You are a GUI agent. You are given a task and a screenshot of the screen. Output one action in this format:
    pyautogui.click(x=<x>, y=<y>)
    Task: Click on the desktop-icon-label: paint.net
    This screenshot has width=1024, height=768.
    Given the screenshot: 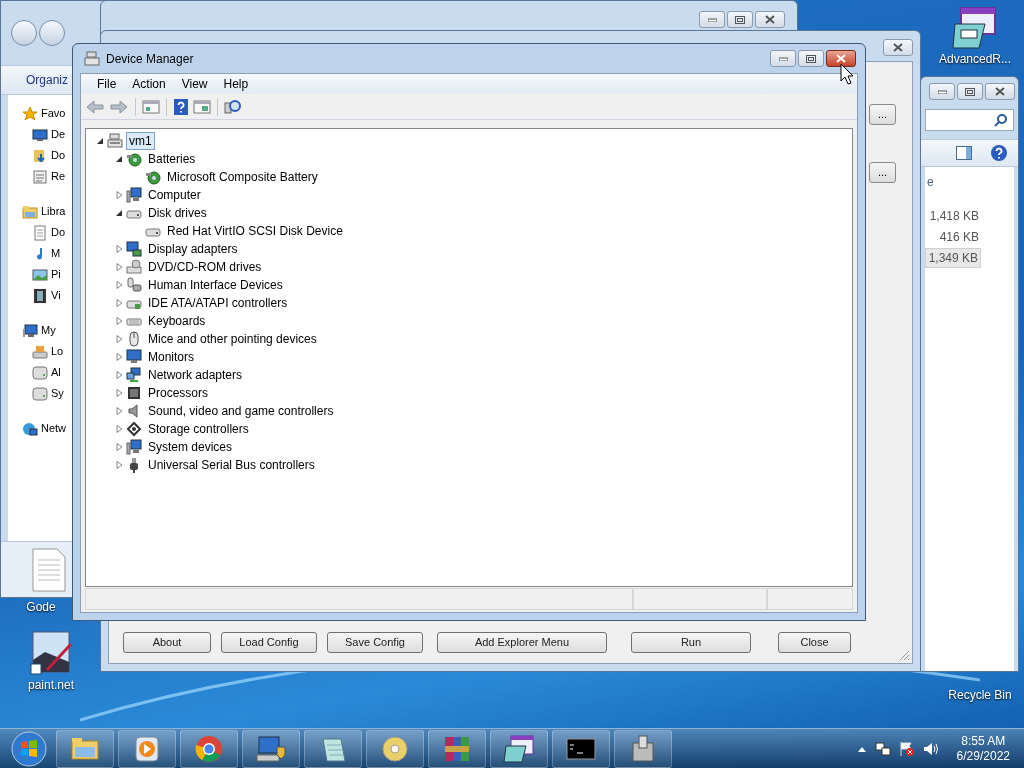 What is the action you would take?
    pyautogui.click(x=50, y=685)
    